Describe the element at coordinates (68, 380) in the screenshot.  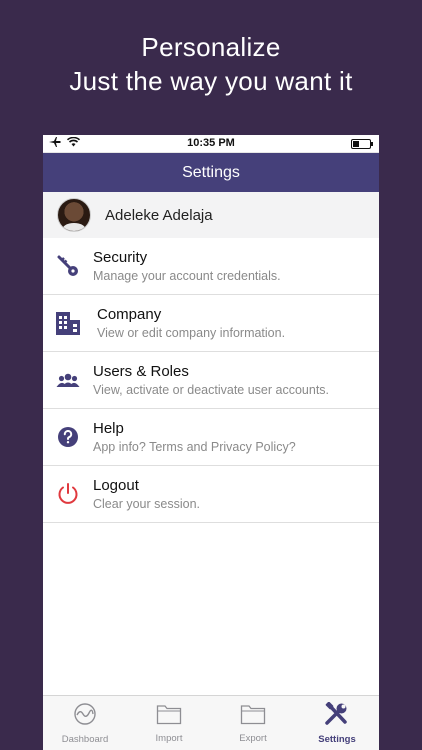
I see `users-icon` at that location.